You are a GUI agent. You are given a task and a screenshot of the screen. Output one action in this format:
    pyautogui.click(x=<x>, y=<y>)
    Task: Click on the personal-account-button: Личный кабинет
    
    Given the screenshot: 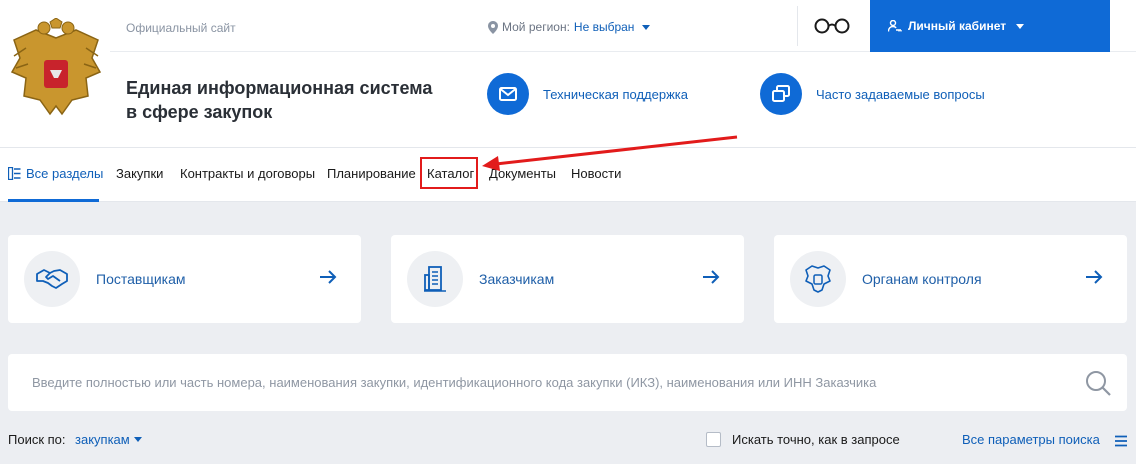 What is the action you would take?
    pyautogui.click(x=990, y=26)
    